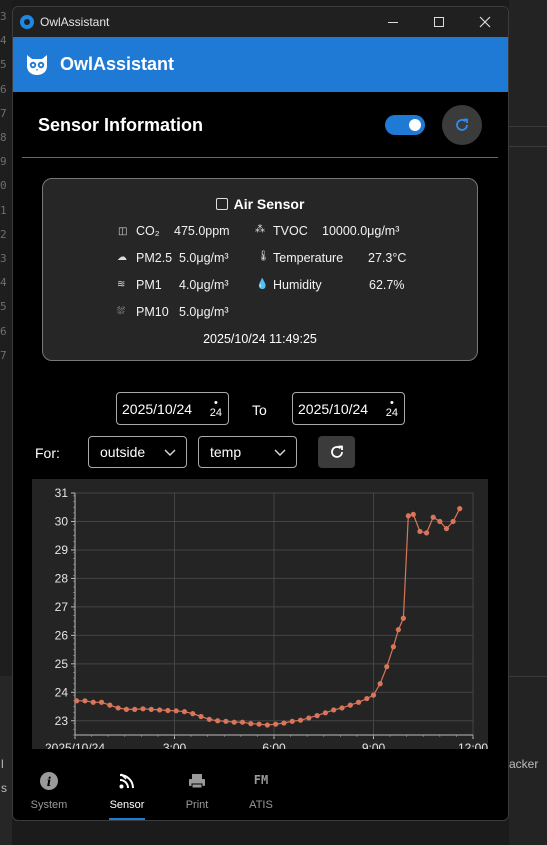 This screenshot has width=547, height=845. I want to click on from-date-value: 2025/10/24, so click(157, 408).